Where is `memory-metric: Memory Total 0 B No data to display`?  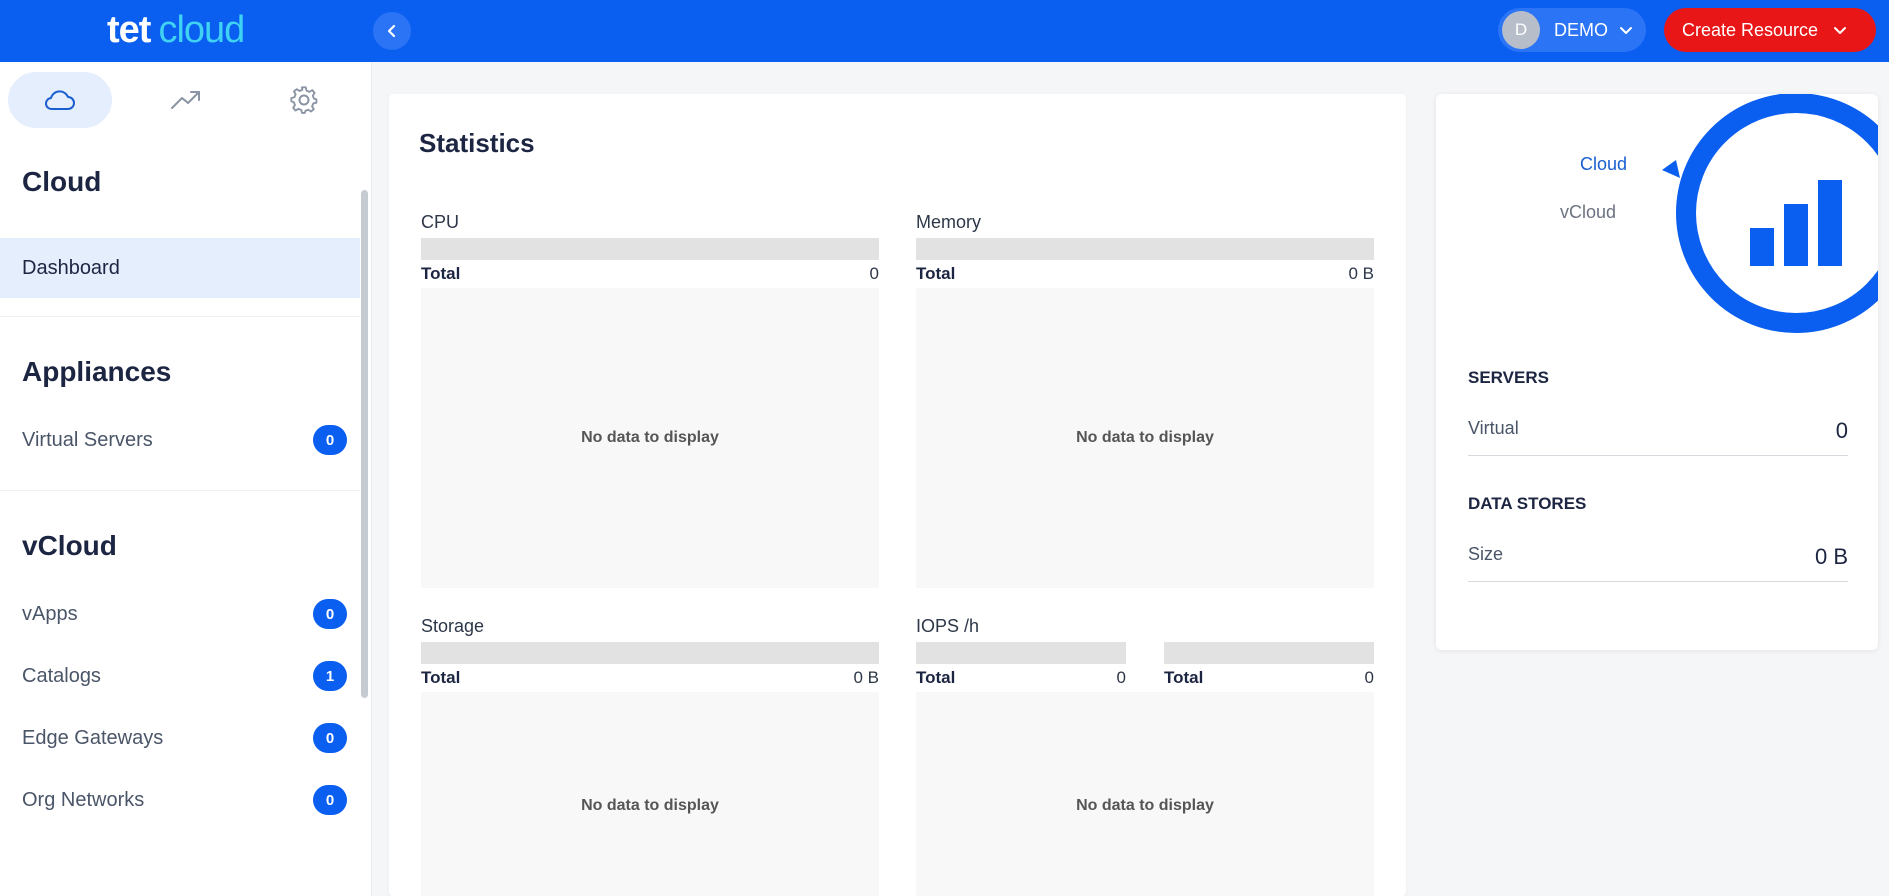
memory-metric: Memory Total 0 B No data to display is located at coordinates (1145, 400).